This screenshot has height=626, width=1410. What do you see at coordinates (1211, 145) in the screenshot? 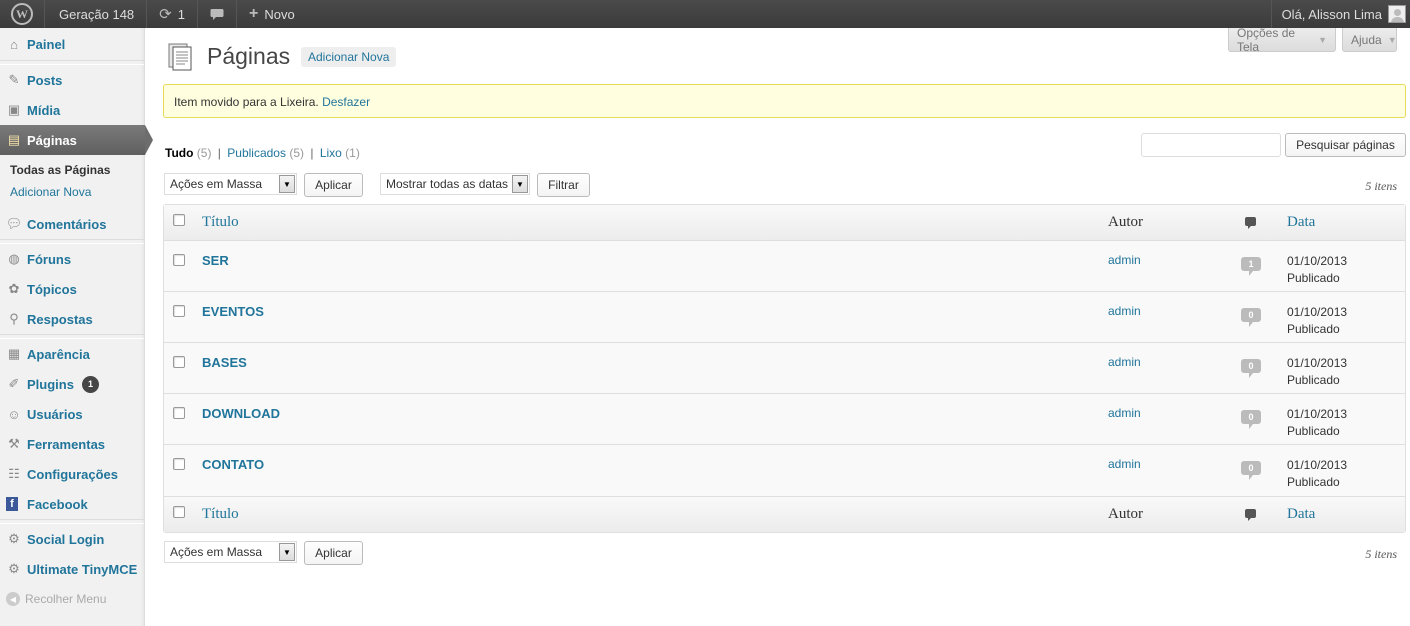
I see `search-input` at bounding box center [1211, 145].